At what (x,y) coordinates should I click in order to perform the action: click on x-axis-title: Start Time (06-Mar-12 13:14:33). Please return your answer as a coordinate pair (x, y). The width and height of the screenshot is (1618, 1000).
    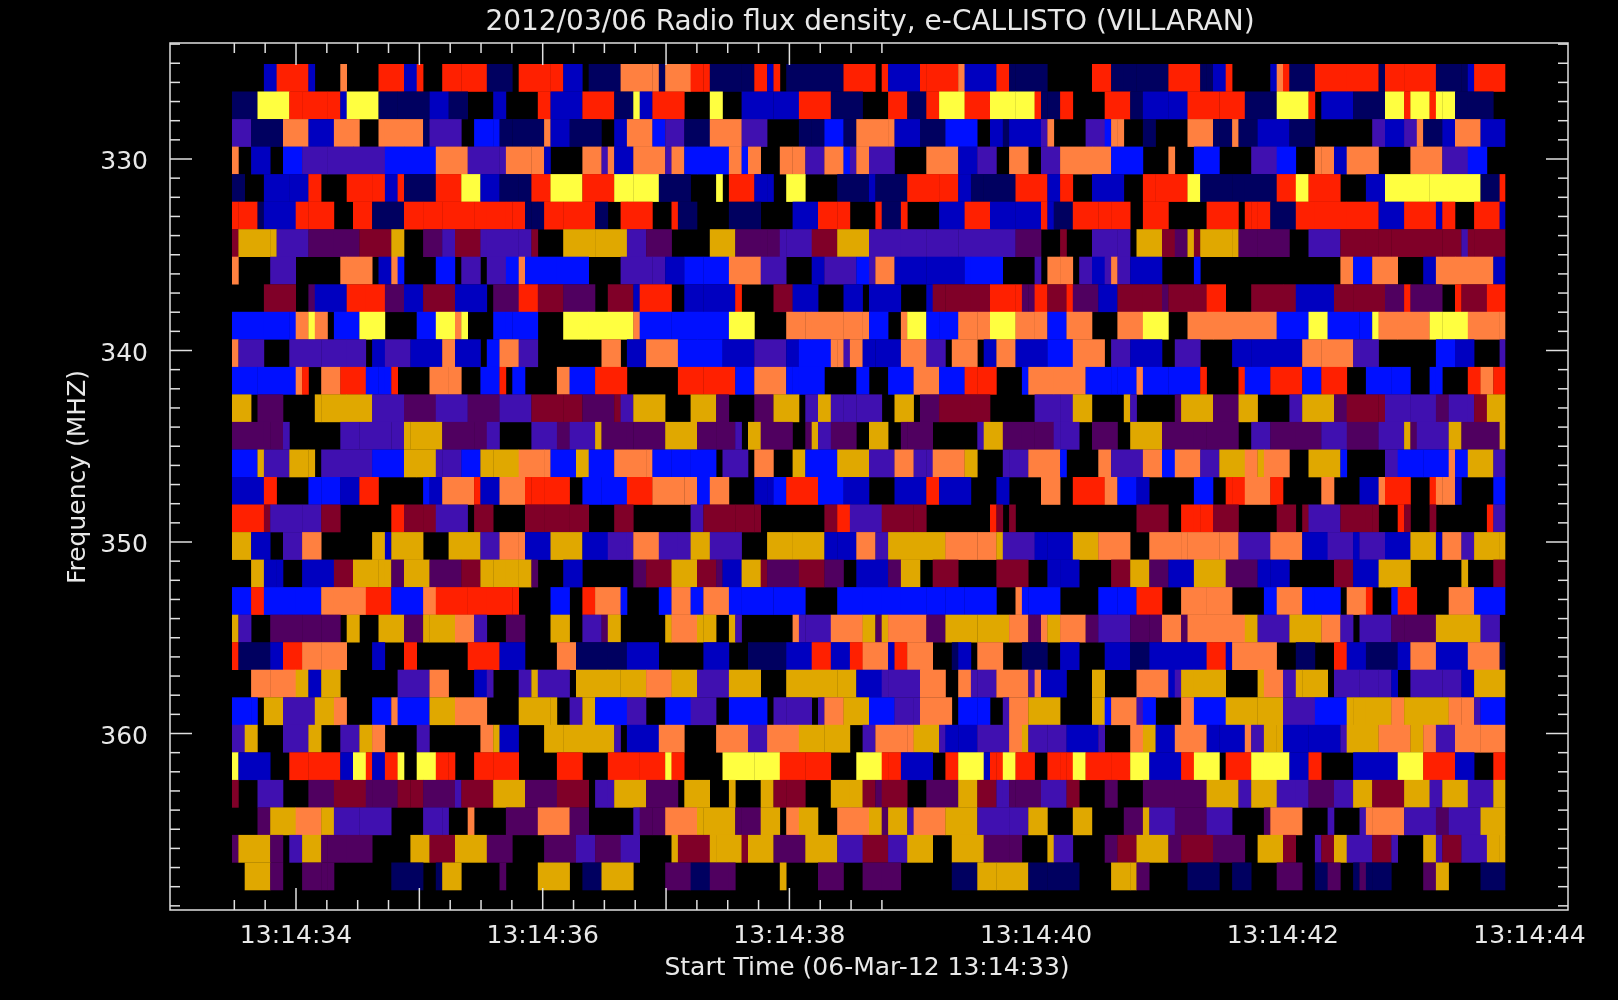
    Looking at the image, I should click on (867, 966).